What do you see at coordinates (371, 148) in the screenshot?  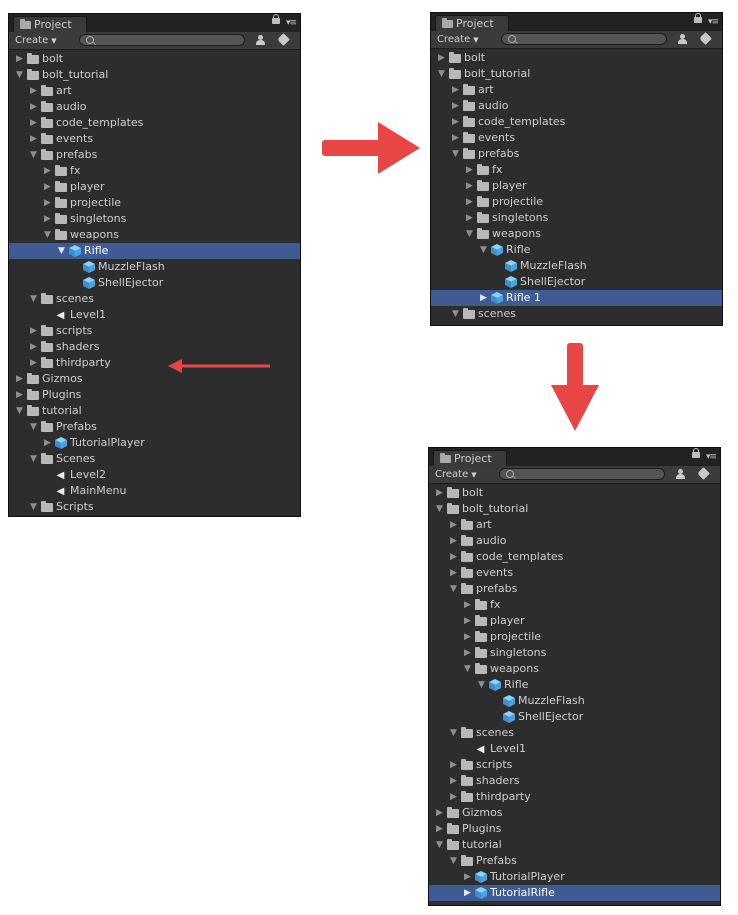 I see `right-arrow-icon` at bounding box center [371, 148].